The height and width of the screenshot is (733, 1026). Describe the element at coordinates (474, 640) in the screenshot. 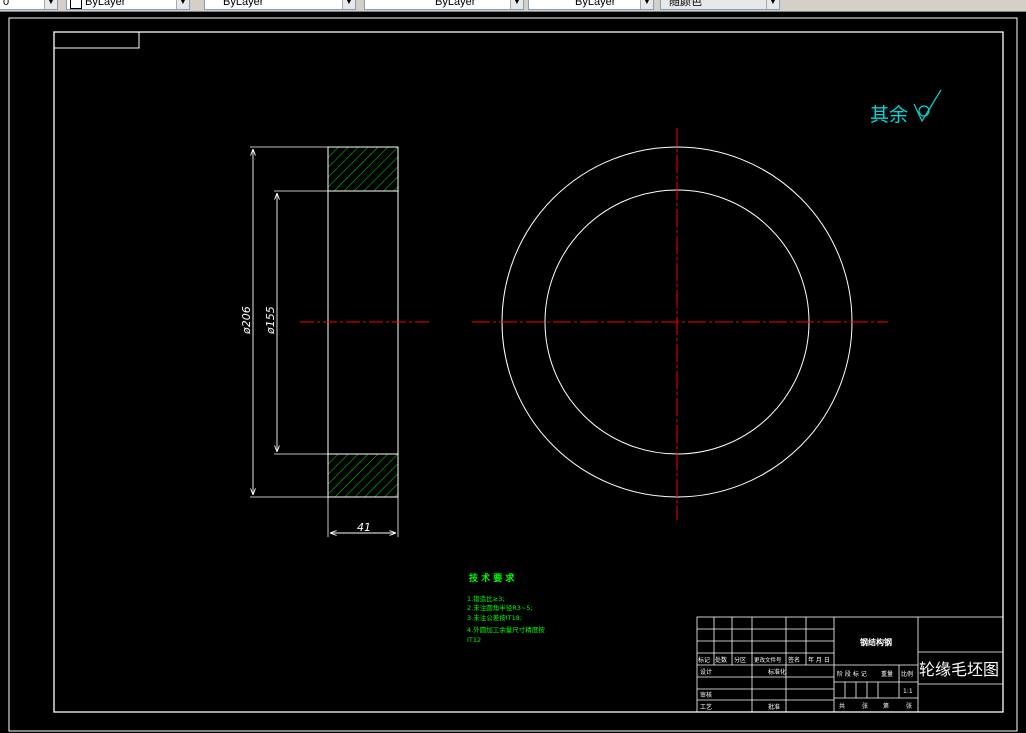

I see `tech-req-item: IT12` at that location.